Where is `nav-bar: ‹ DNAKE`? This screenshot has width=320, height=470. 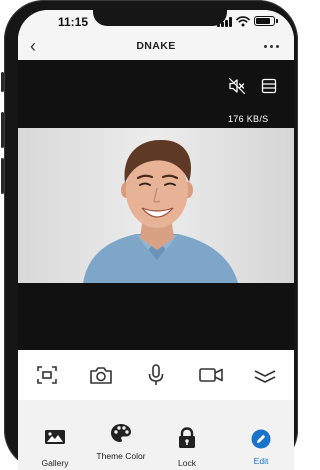
nav-bar: ‹ DNAKE is located at coordinates (156, 46).